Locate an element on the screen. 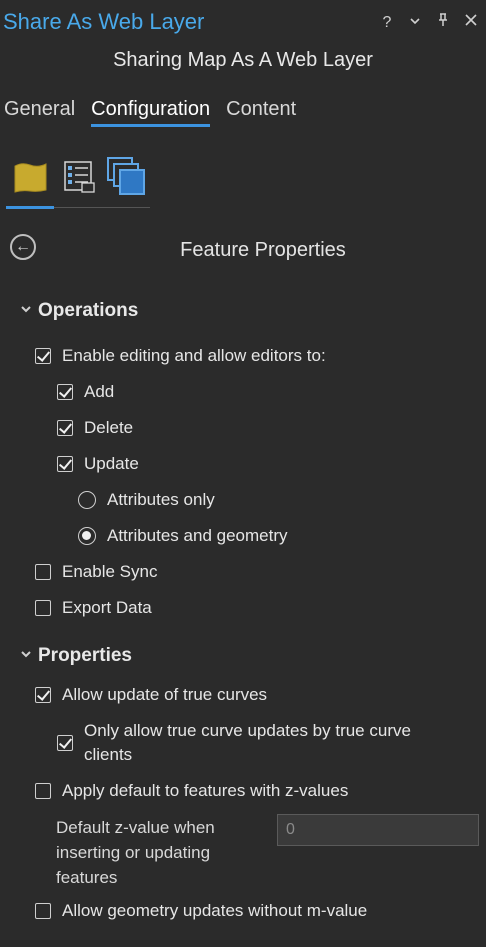  layer-feature-icon is located at coordinates (30, 176).